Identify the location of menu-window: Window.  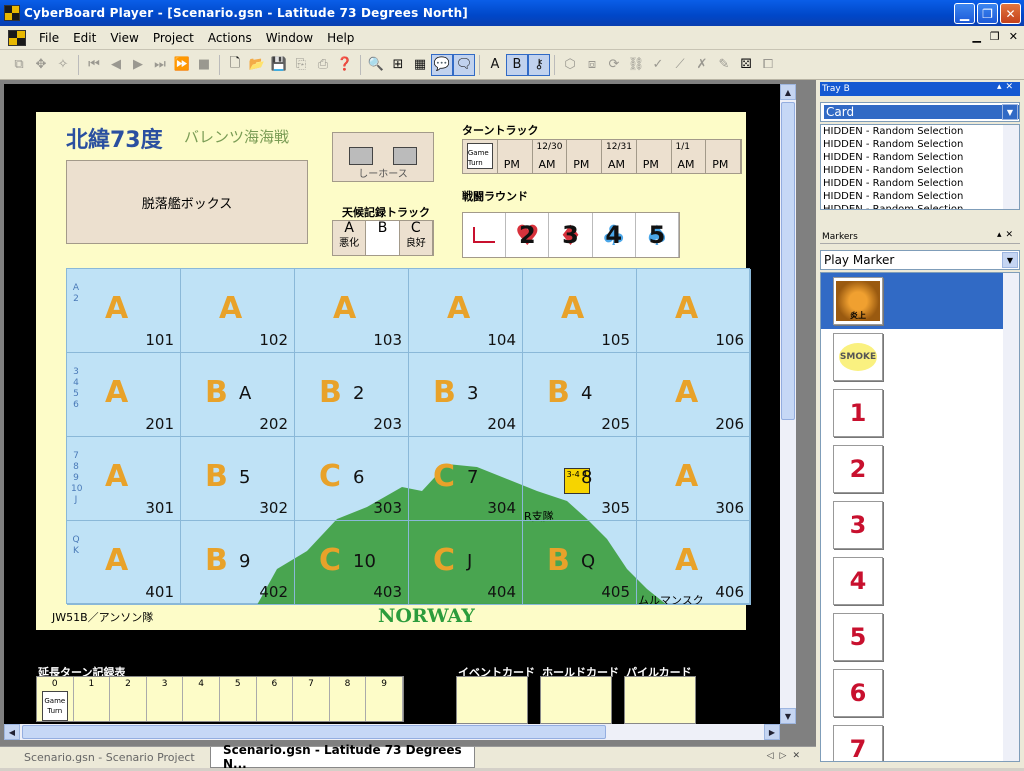
(289, 38).